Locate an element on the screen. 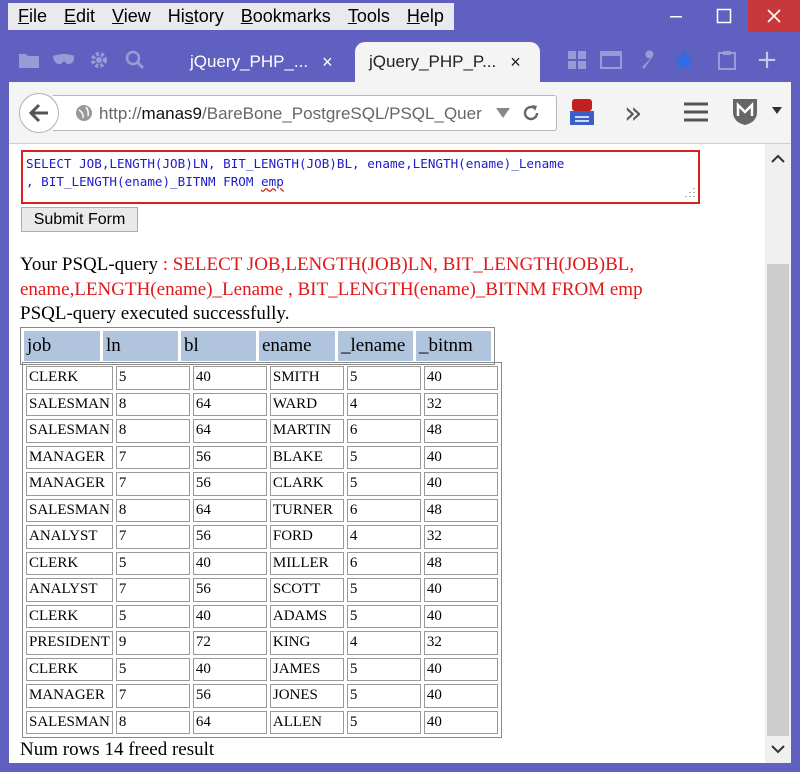 Image resolution: width=800 pixels, height=772 pixels. status-message: PSQL-query executed successfully. is located at coordinates (155, 313).